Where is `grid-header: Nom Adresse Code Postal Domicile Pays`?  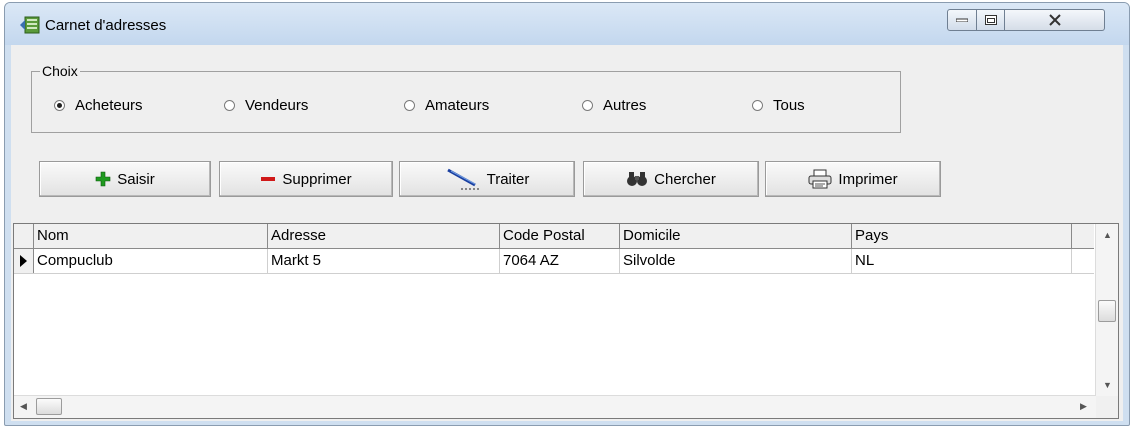
grid-header: Nom Adresse Code Postal Domicile Pays is located at coordinates (554, 236).